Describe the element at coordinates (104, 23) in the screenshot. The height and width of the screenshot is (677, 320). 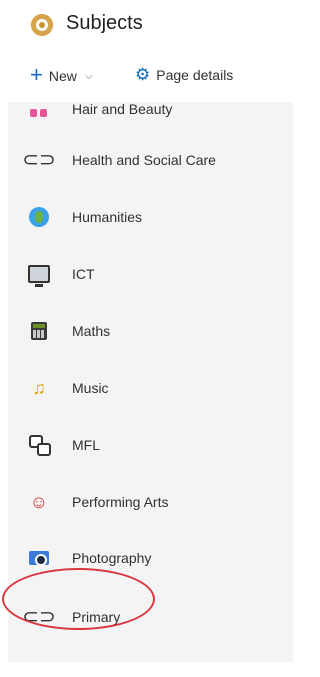
I see `site-title: Subjects` at that location.